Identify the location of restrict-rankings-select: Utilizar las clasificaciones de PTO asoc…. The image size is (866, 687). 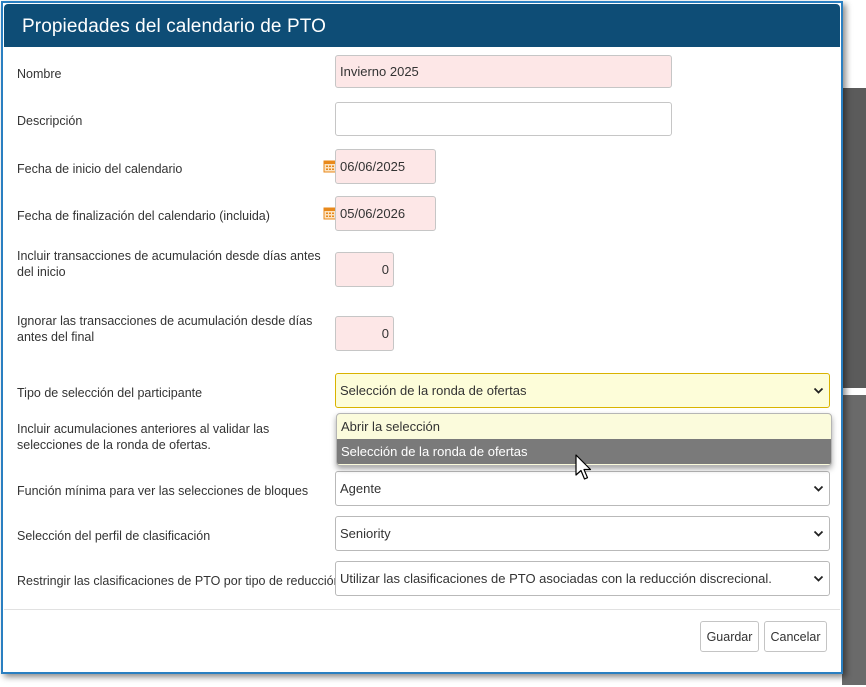
(582, 578).